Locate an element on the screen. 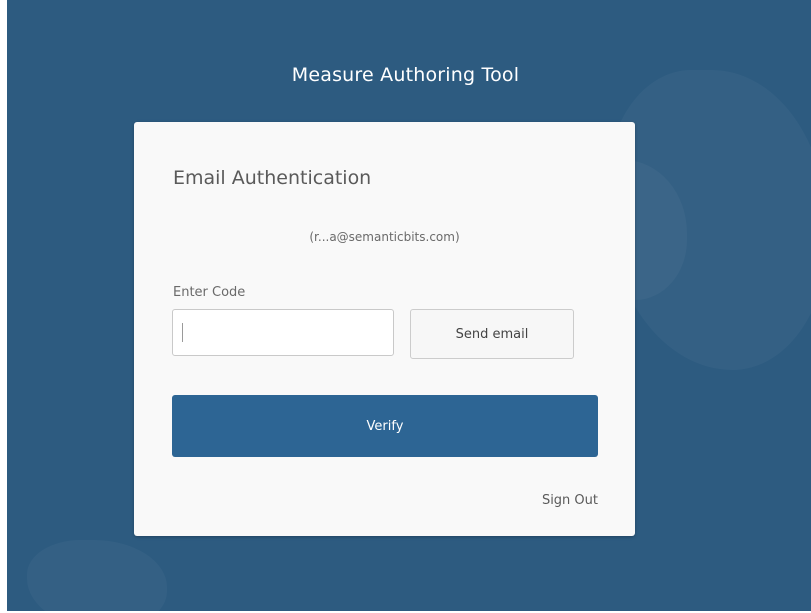  text-caret is located at coordinates (182, 332).